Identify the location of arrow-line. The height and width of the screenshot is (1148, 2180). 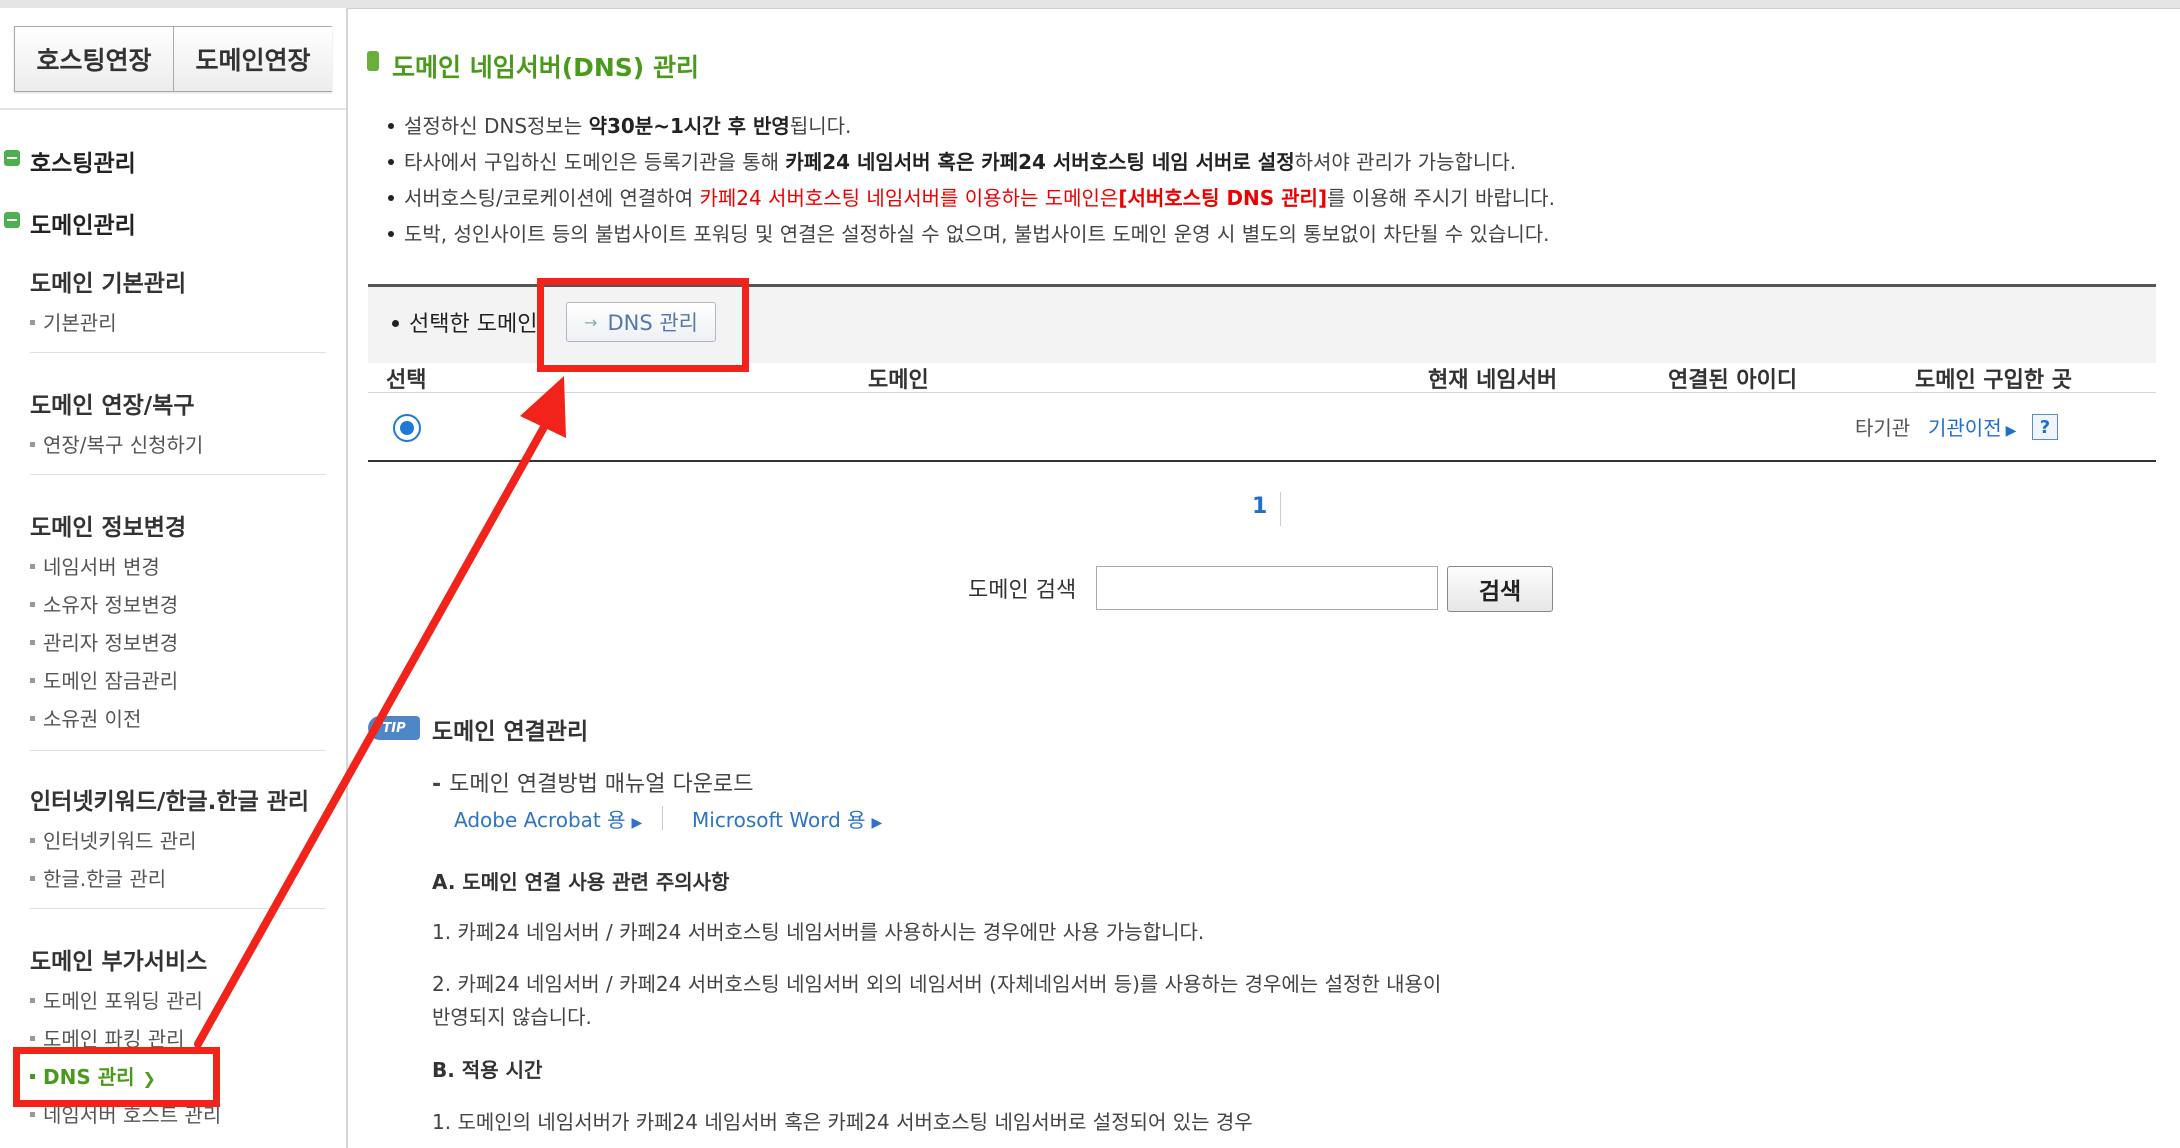
(373, 732).